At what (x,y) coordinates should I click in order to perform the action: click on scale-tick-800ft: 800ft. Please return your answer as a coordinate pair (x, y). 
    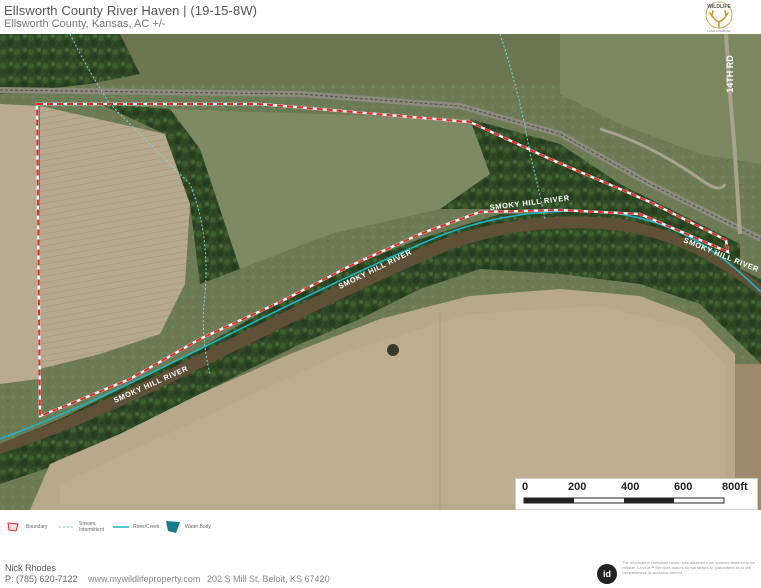
    Looking at the image, I should click on (735, 487).